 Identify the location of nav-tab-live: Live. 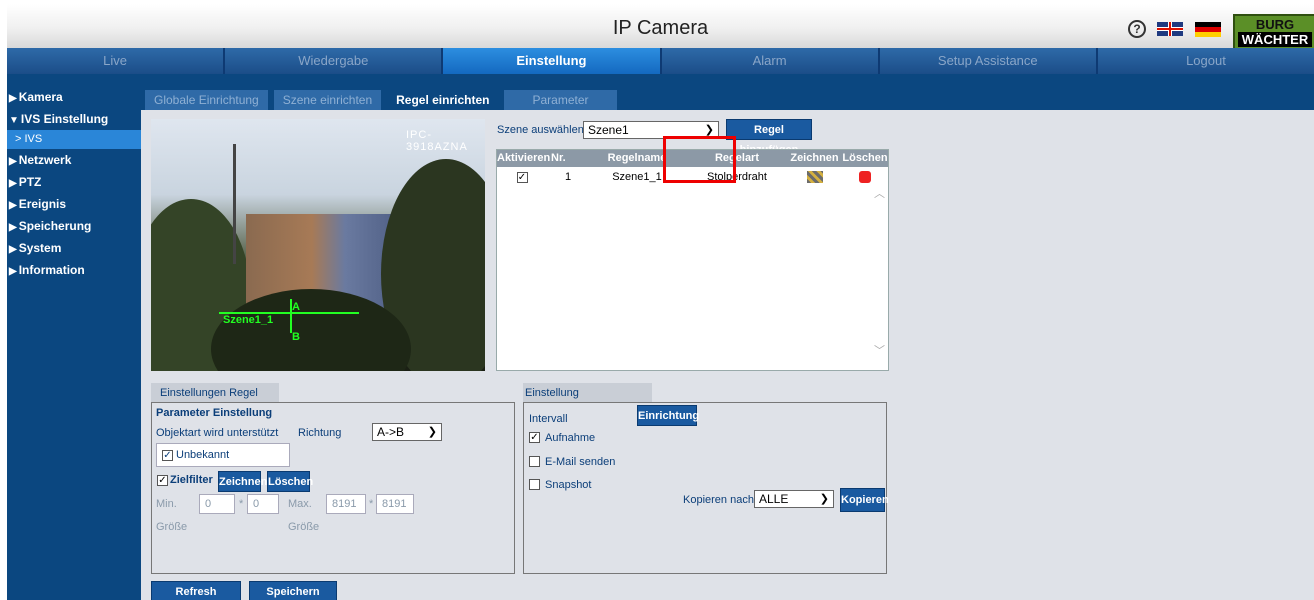
(115, 61).